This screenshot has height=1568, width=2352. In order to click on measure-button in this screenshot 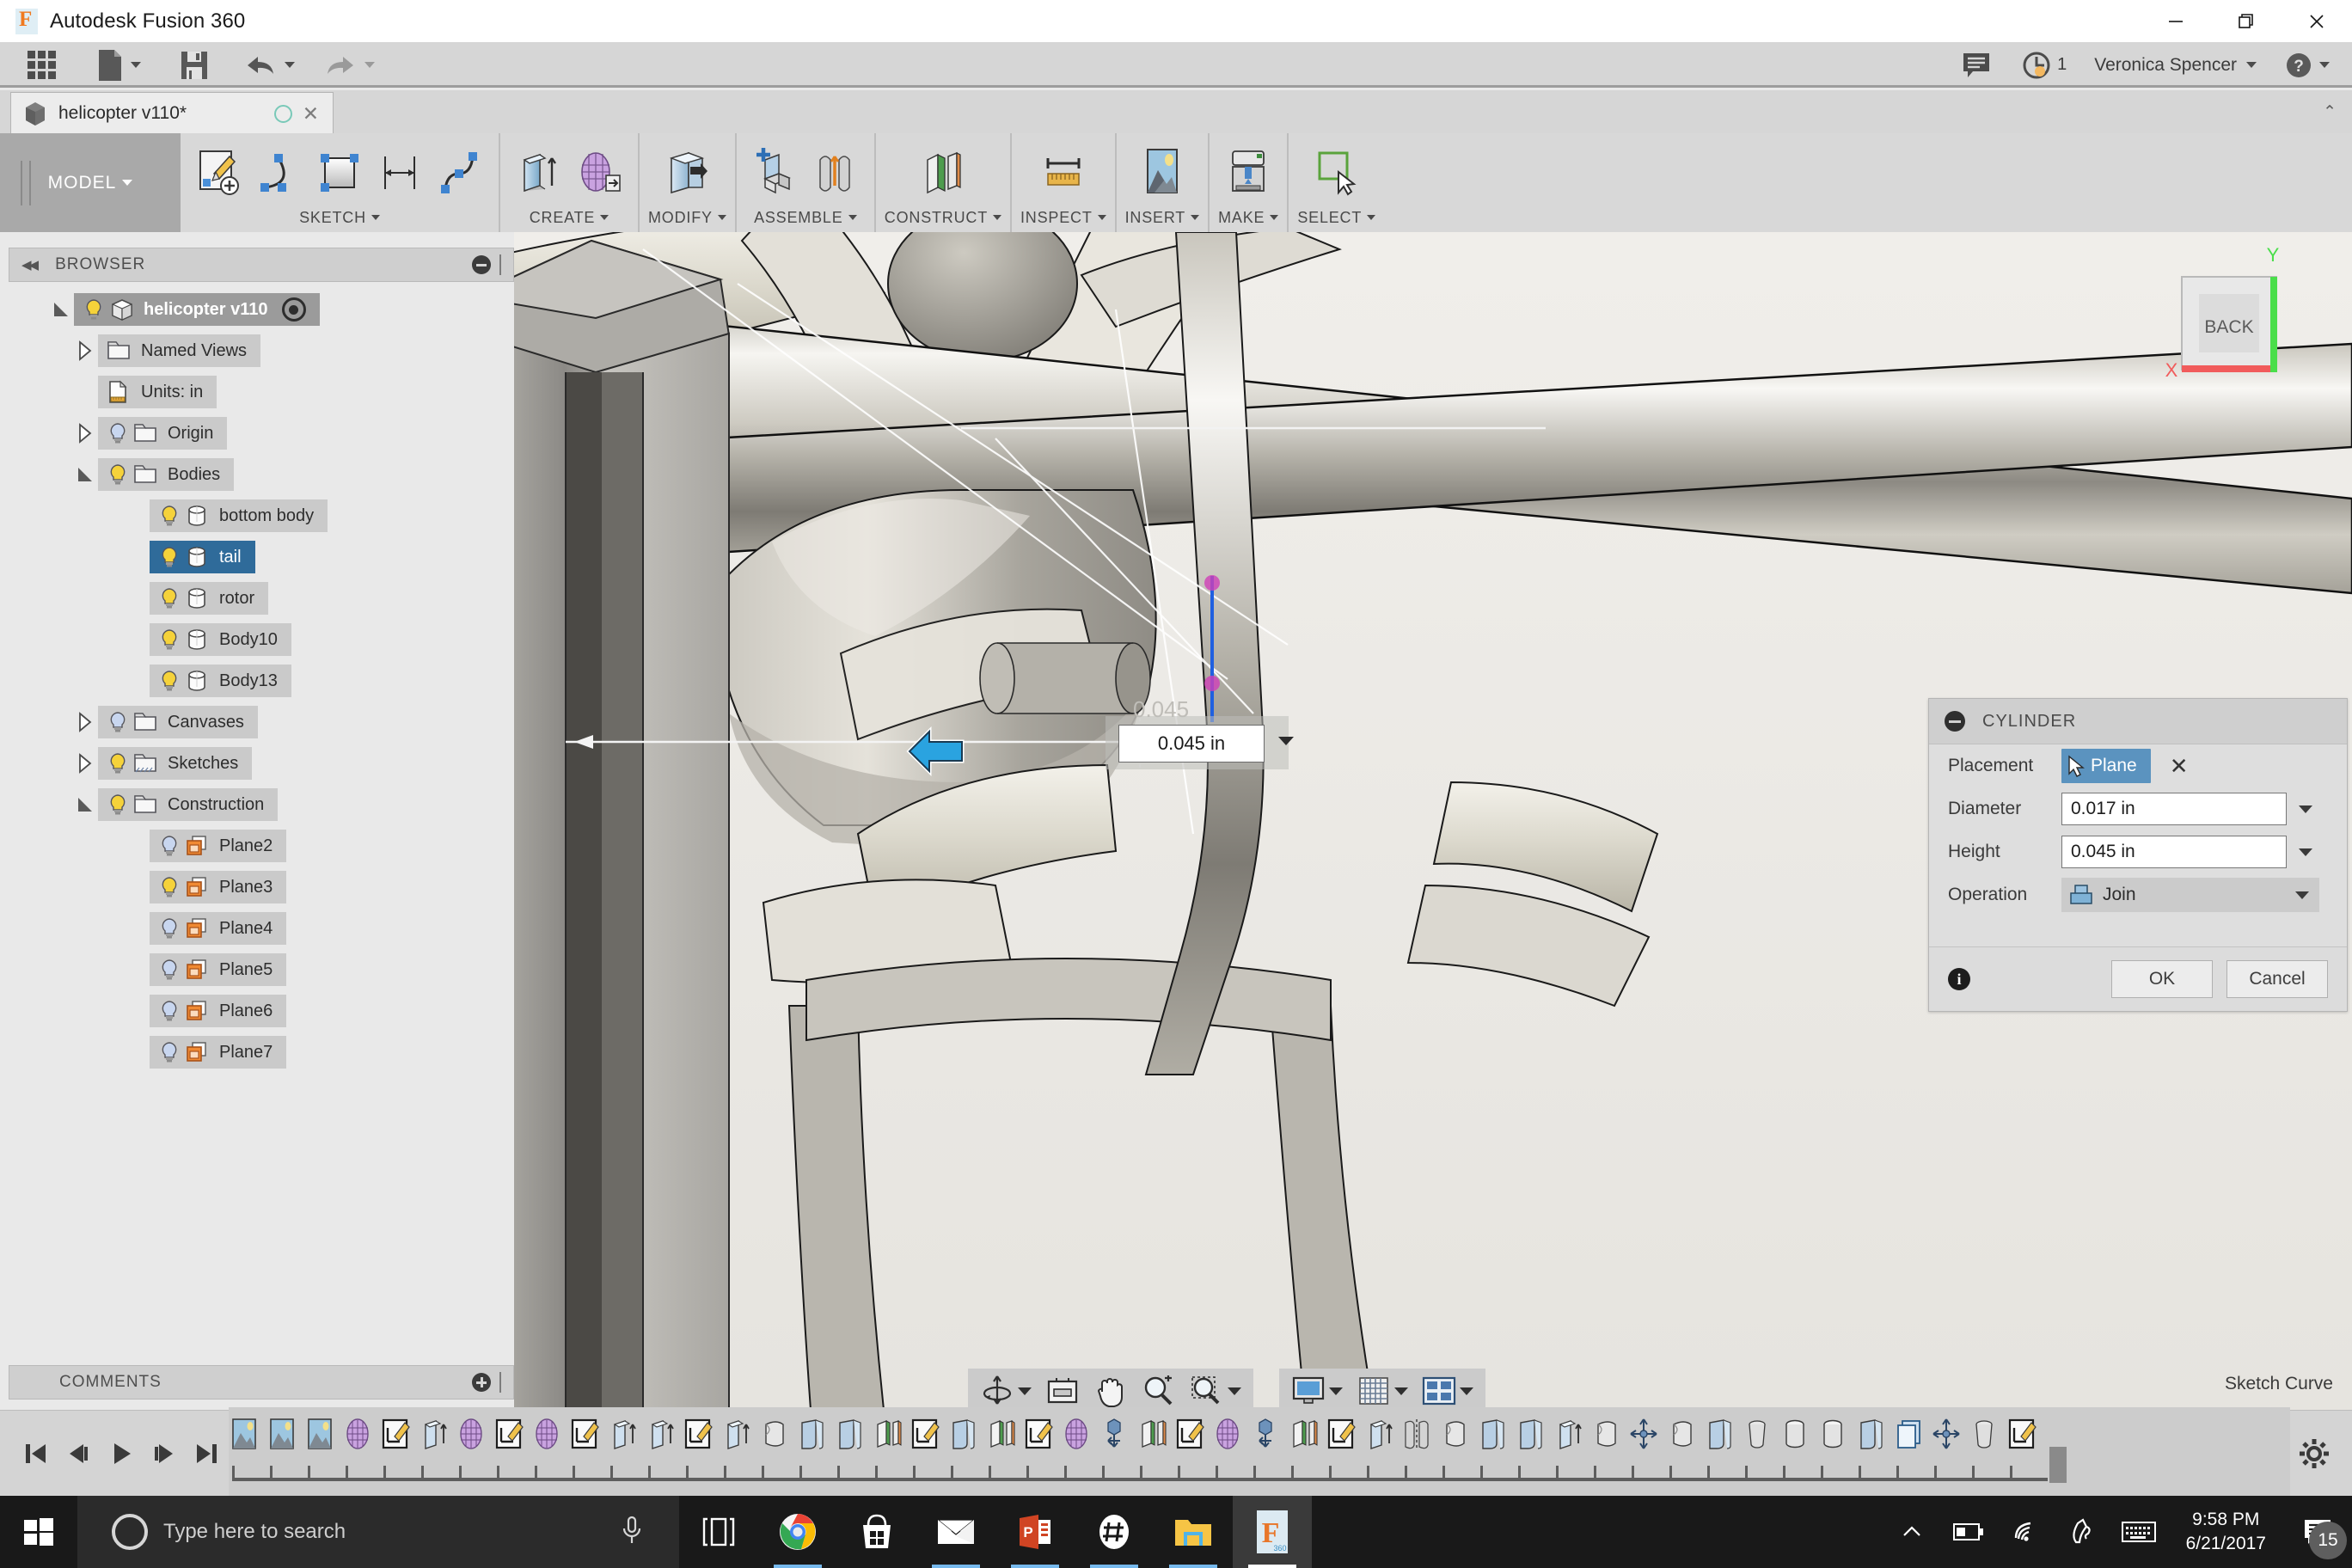, I will do `click(1063, 173)`.